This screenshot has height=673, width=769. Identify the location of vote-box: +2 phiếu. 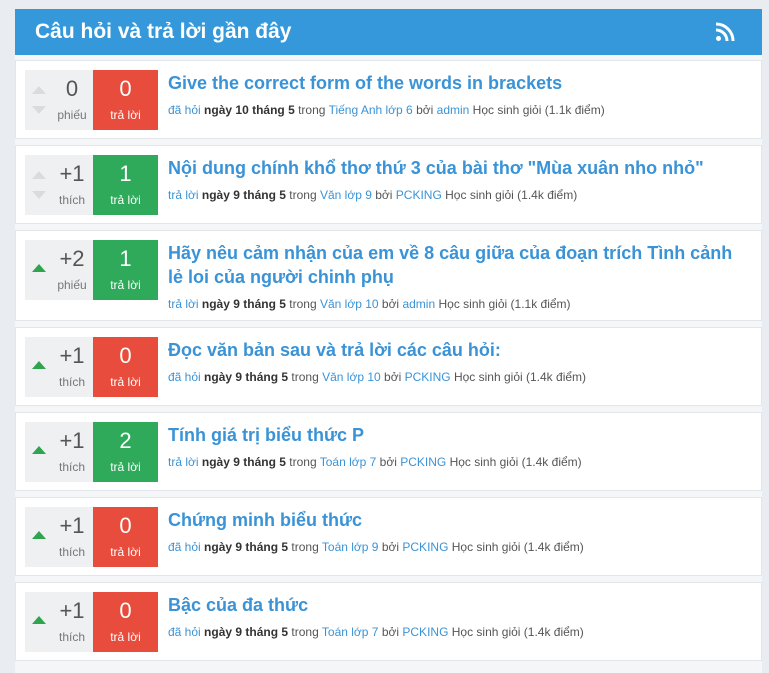
(59, 270).